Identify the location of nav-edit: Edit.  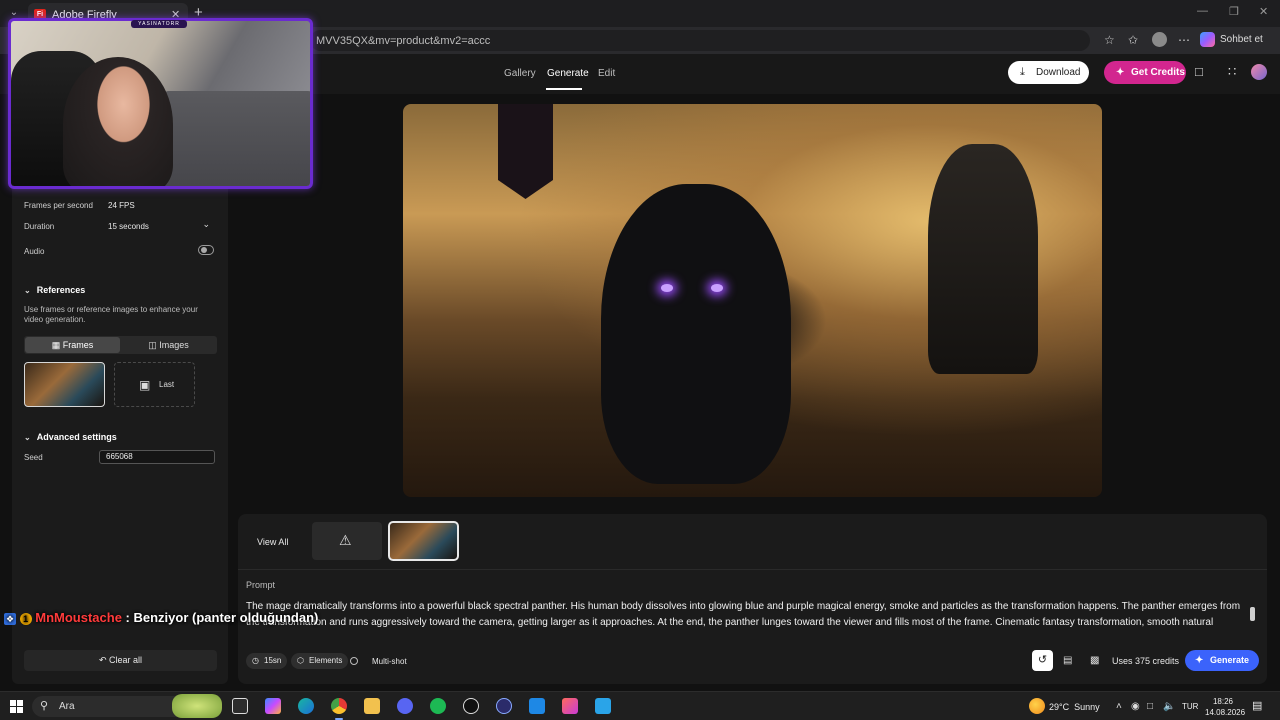
(606, 73).